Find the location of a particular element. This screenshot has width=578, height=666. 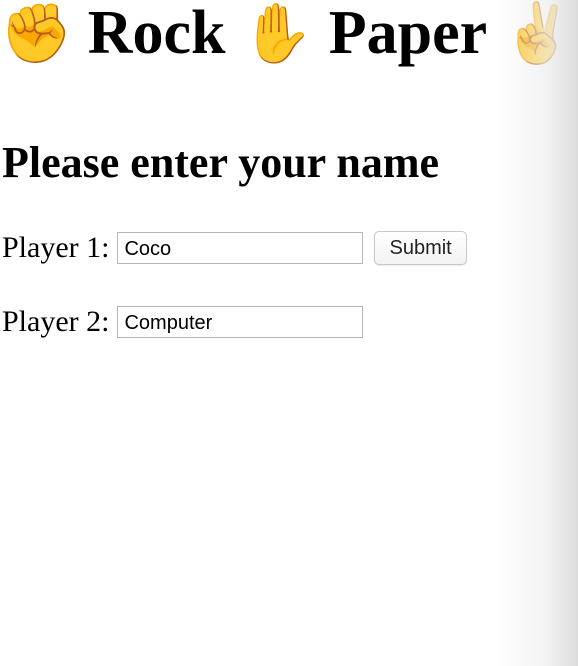

title-word-rock: Rock is located at coordinates (156, 33).